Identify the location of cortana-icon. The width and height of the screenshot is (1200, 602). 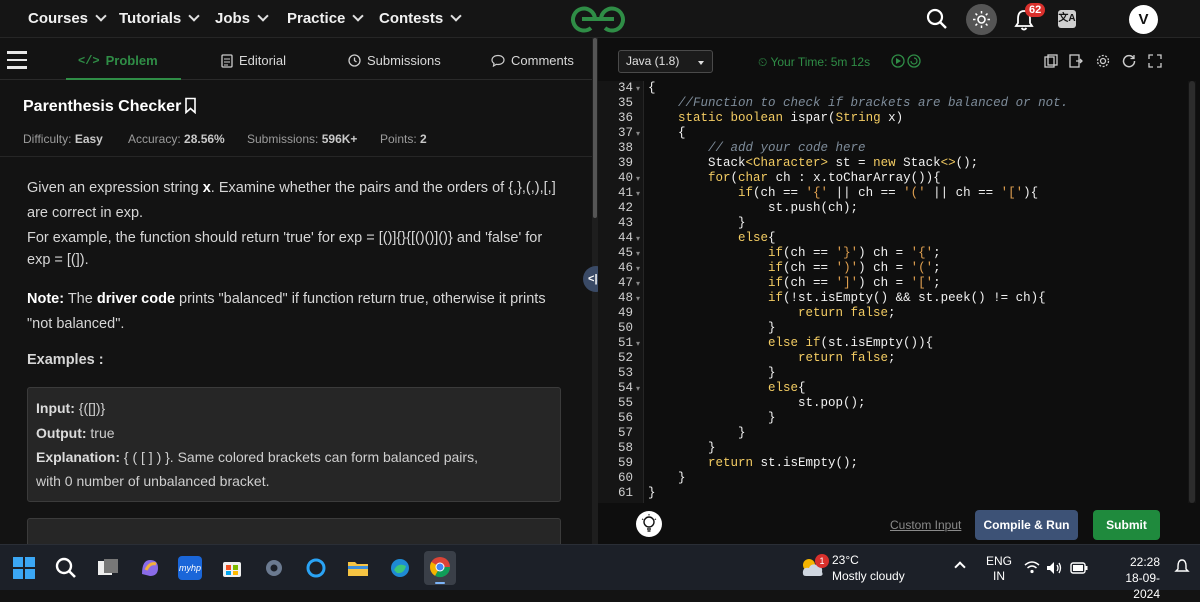
(316, 568).